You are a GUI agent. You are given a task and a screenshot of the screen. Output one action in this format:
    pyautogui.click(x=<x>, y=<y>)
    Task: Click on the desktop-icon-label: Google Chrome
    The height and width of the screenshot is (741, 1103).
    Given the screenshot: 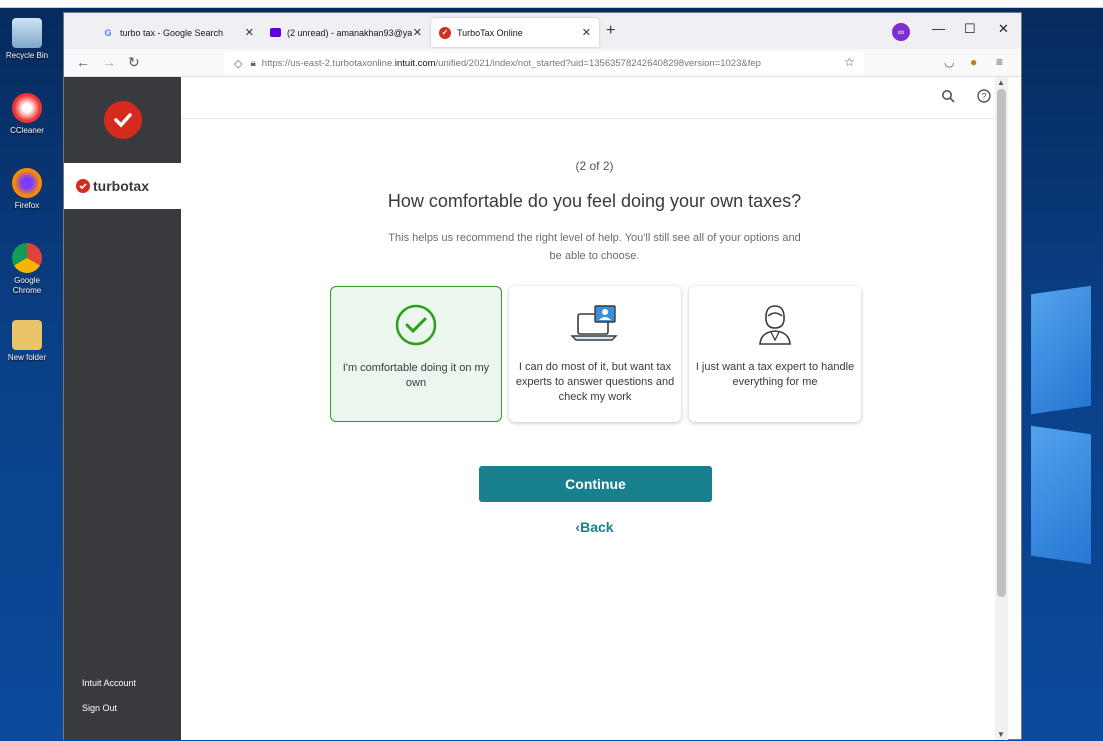 What is the action you would take?
    pyautogui.click(x=27, y=285)
    